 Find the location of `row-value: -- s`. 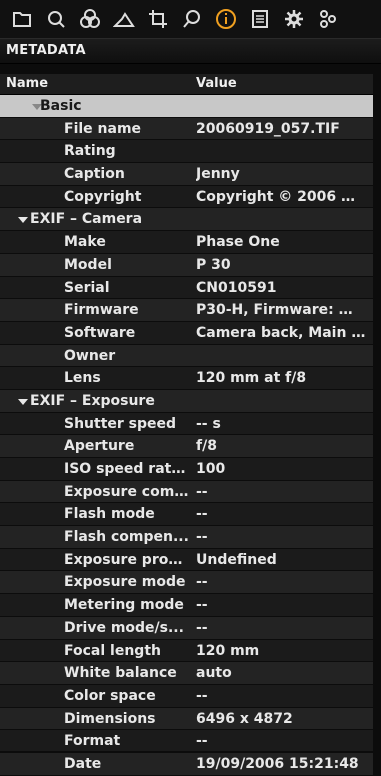

row-value: -- s is located at coordinates (208, 423).